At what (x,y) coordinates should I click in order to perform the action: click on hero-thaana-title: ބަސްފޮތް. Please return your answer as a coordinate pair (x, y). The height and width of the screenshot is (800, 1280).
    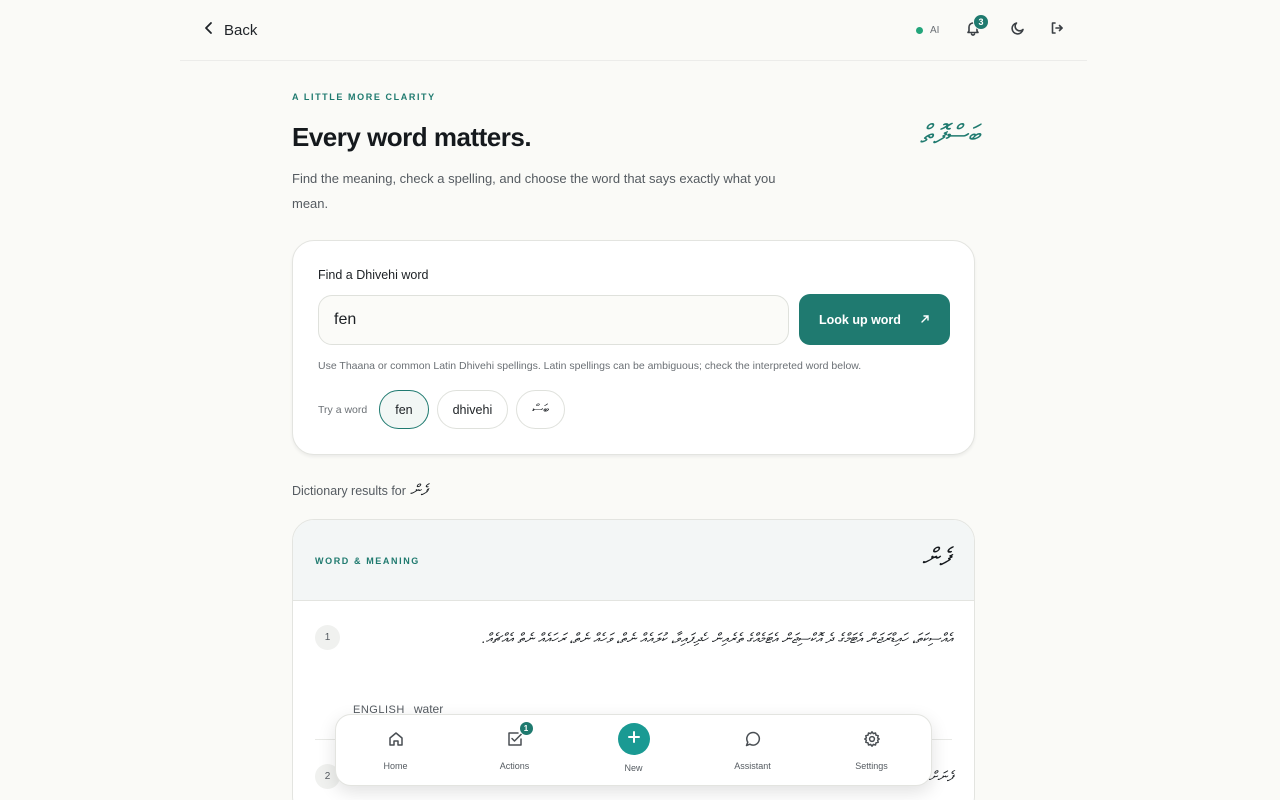
    Looking at the image, I should click on (950, 135).